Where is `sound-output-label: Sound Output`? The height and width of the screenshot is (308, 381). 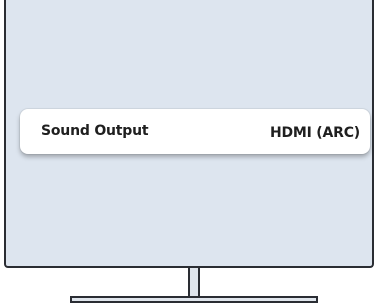
sound-output-label: Sound Output is located at coordinates (95, 131).